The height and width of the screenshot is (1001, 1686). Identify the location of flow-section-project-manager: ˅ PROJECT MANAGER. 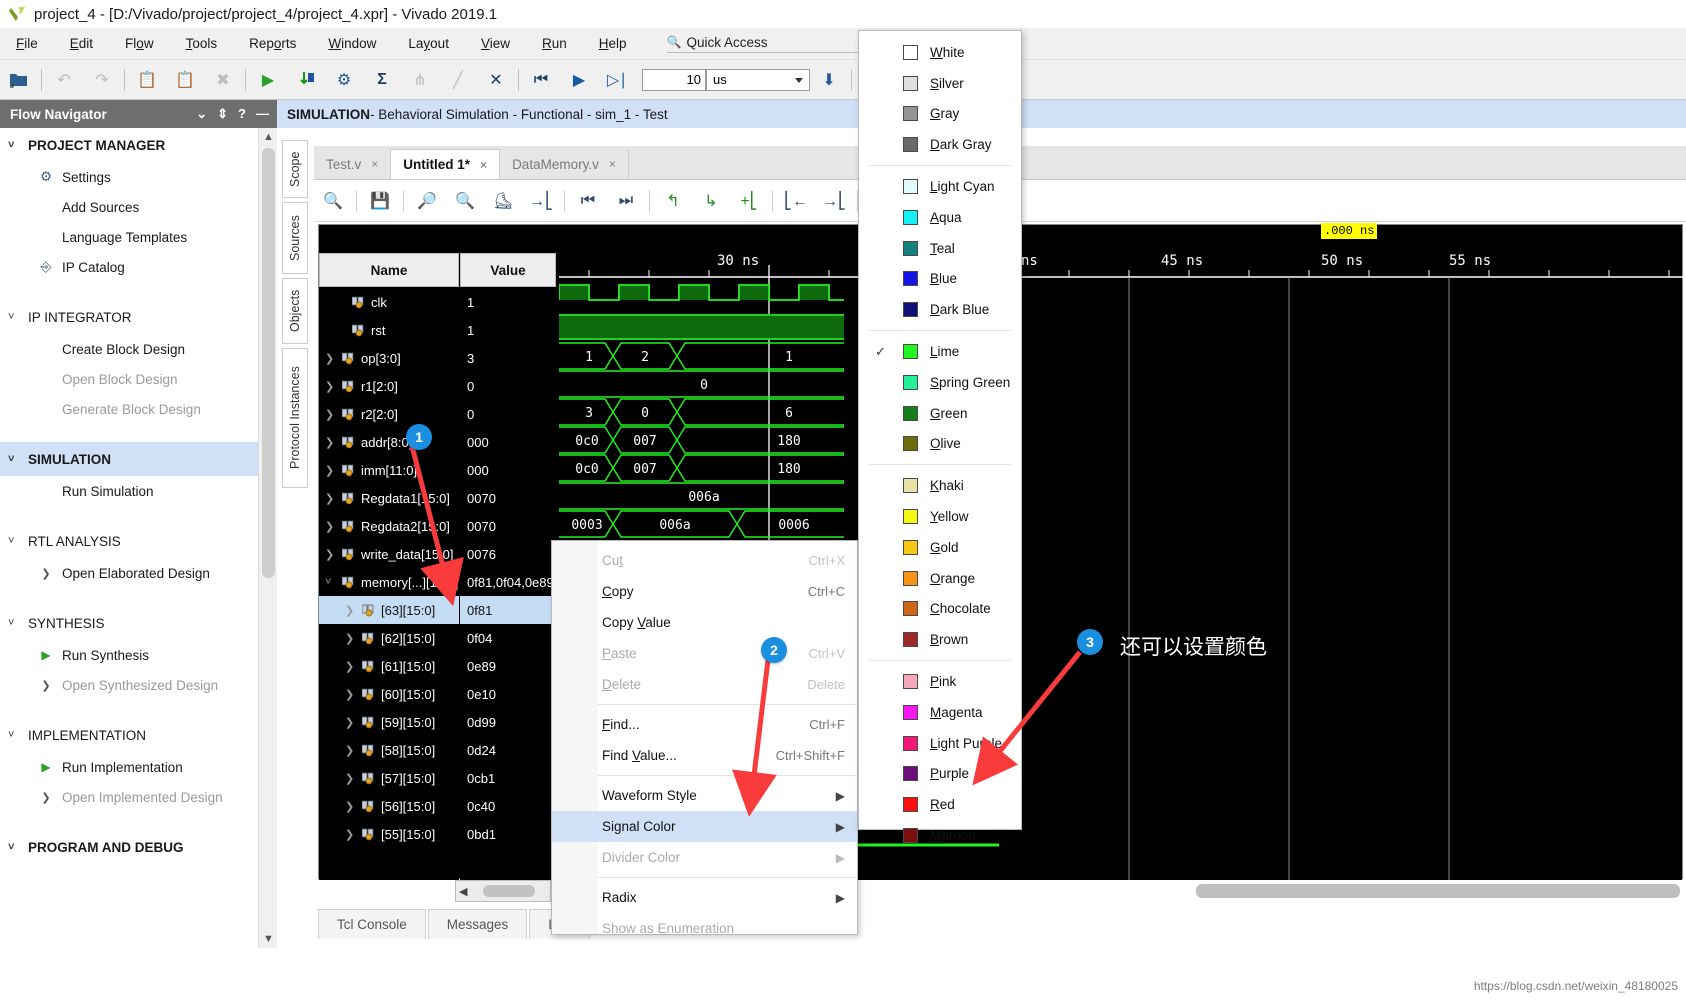
(129, 145).